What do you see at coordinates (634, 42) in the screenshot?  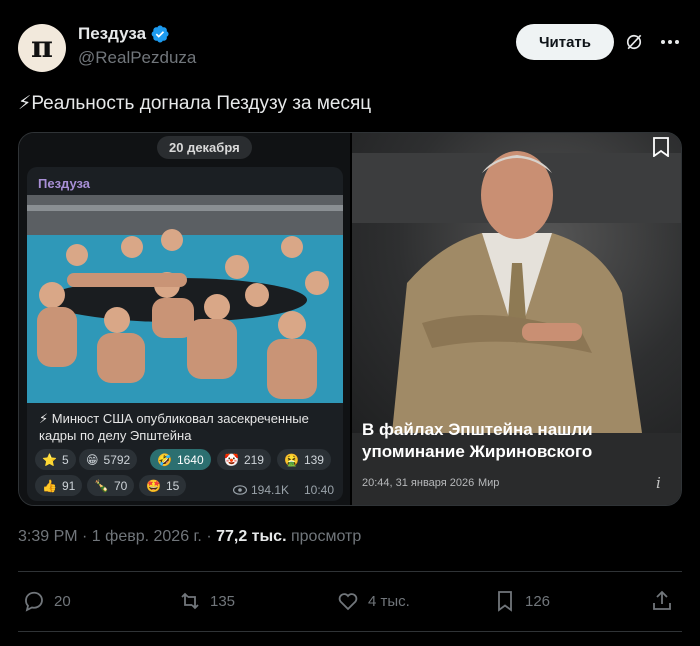 I see `grok-icon` at bounding box center [634, 42].